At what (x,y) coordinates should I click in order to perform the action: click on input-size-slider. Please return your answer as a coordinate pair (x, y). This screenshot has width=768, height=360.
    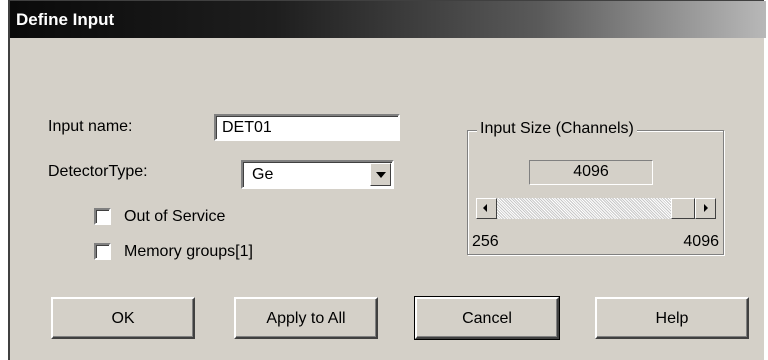
    Looking at the image, I should click on (596, 208).